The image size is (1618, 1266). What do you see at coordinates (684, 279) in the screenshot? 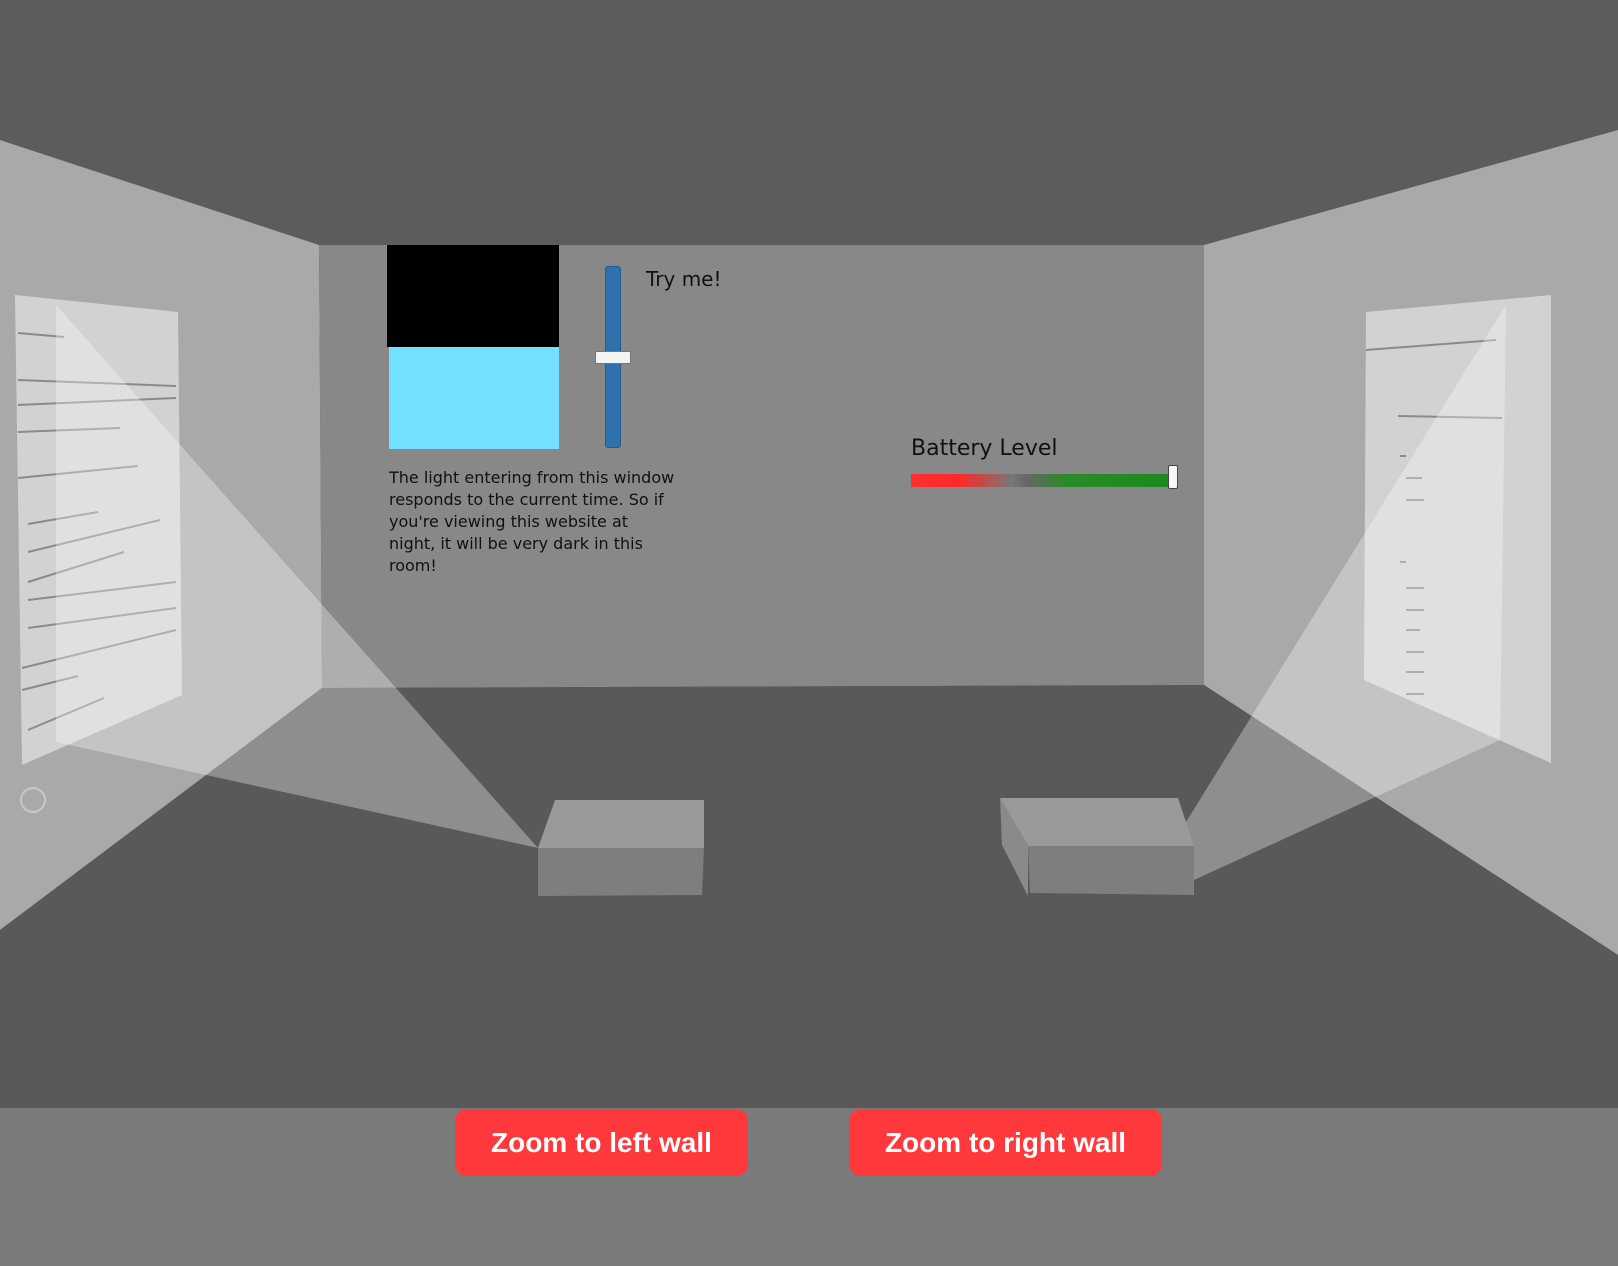
I see `try-me-label: Try me!` at bounding box center [684, 279].